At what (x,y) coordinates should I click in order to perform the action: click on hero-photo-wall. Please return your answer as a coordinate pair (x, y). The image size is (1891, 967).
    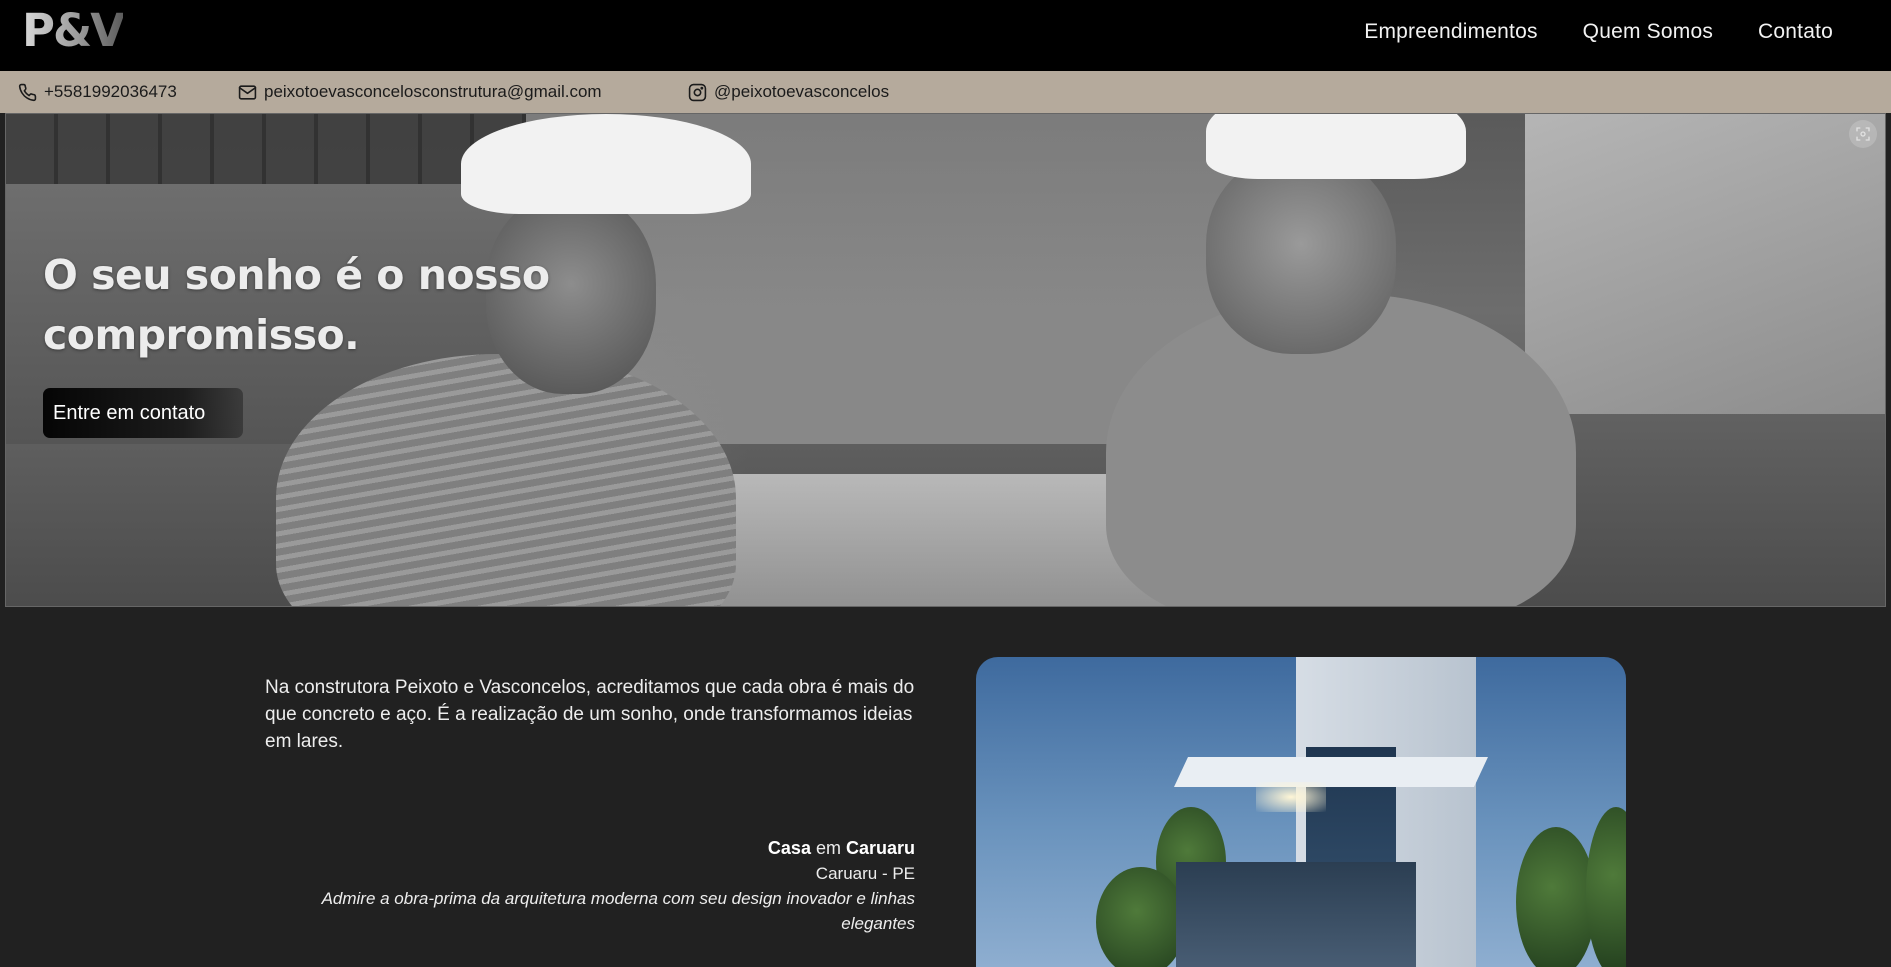
    Looking at the image, I should click on (266, 149).